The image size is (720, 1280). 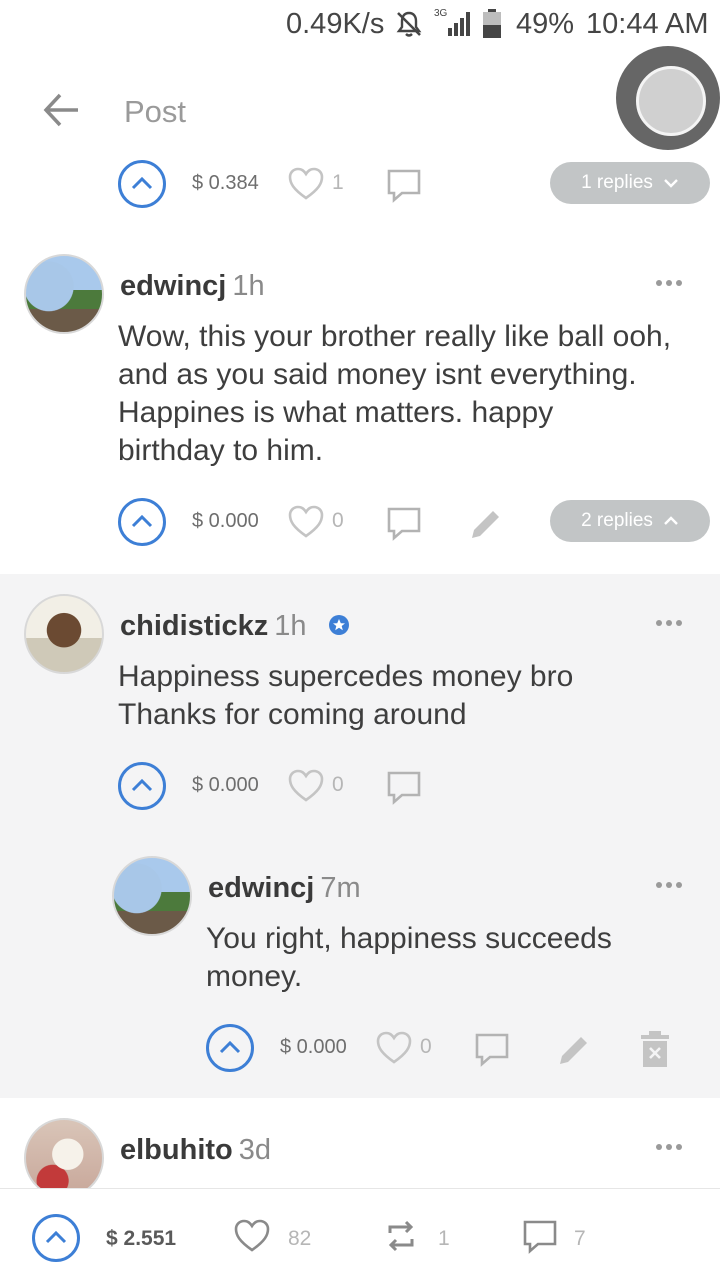 What do you see at coordinates (284, 888) in the screenshot?
I see `comment-author: edwincj 7m` at bounding box center [284, 888].